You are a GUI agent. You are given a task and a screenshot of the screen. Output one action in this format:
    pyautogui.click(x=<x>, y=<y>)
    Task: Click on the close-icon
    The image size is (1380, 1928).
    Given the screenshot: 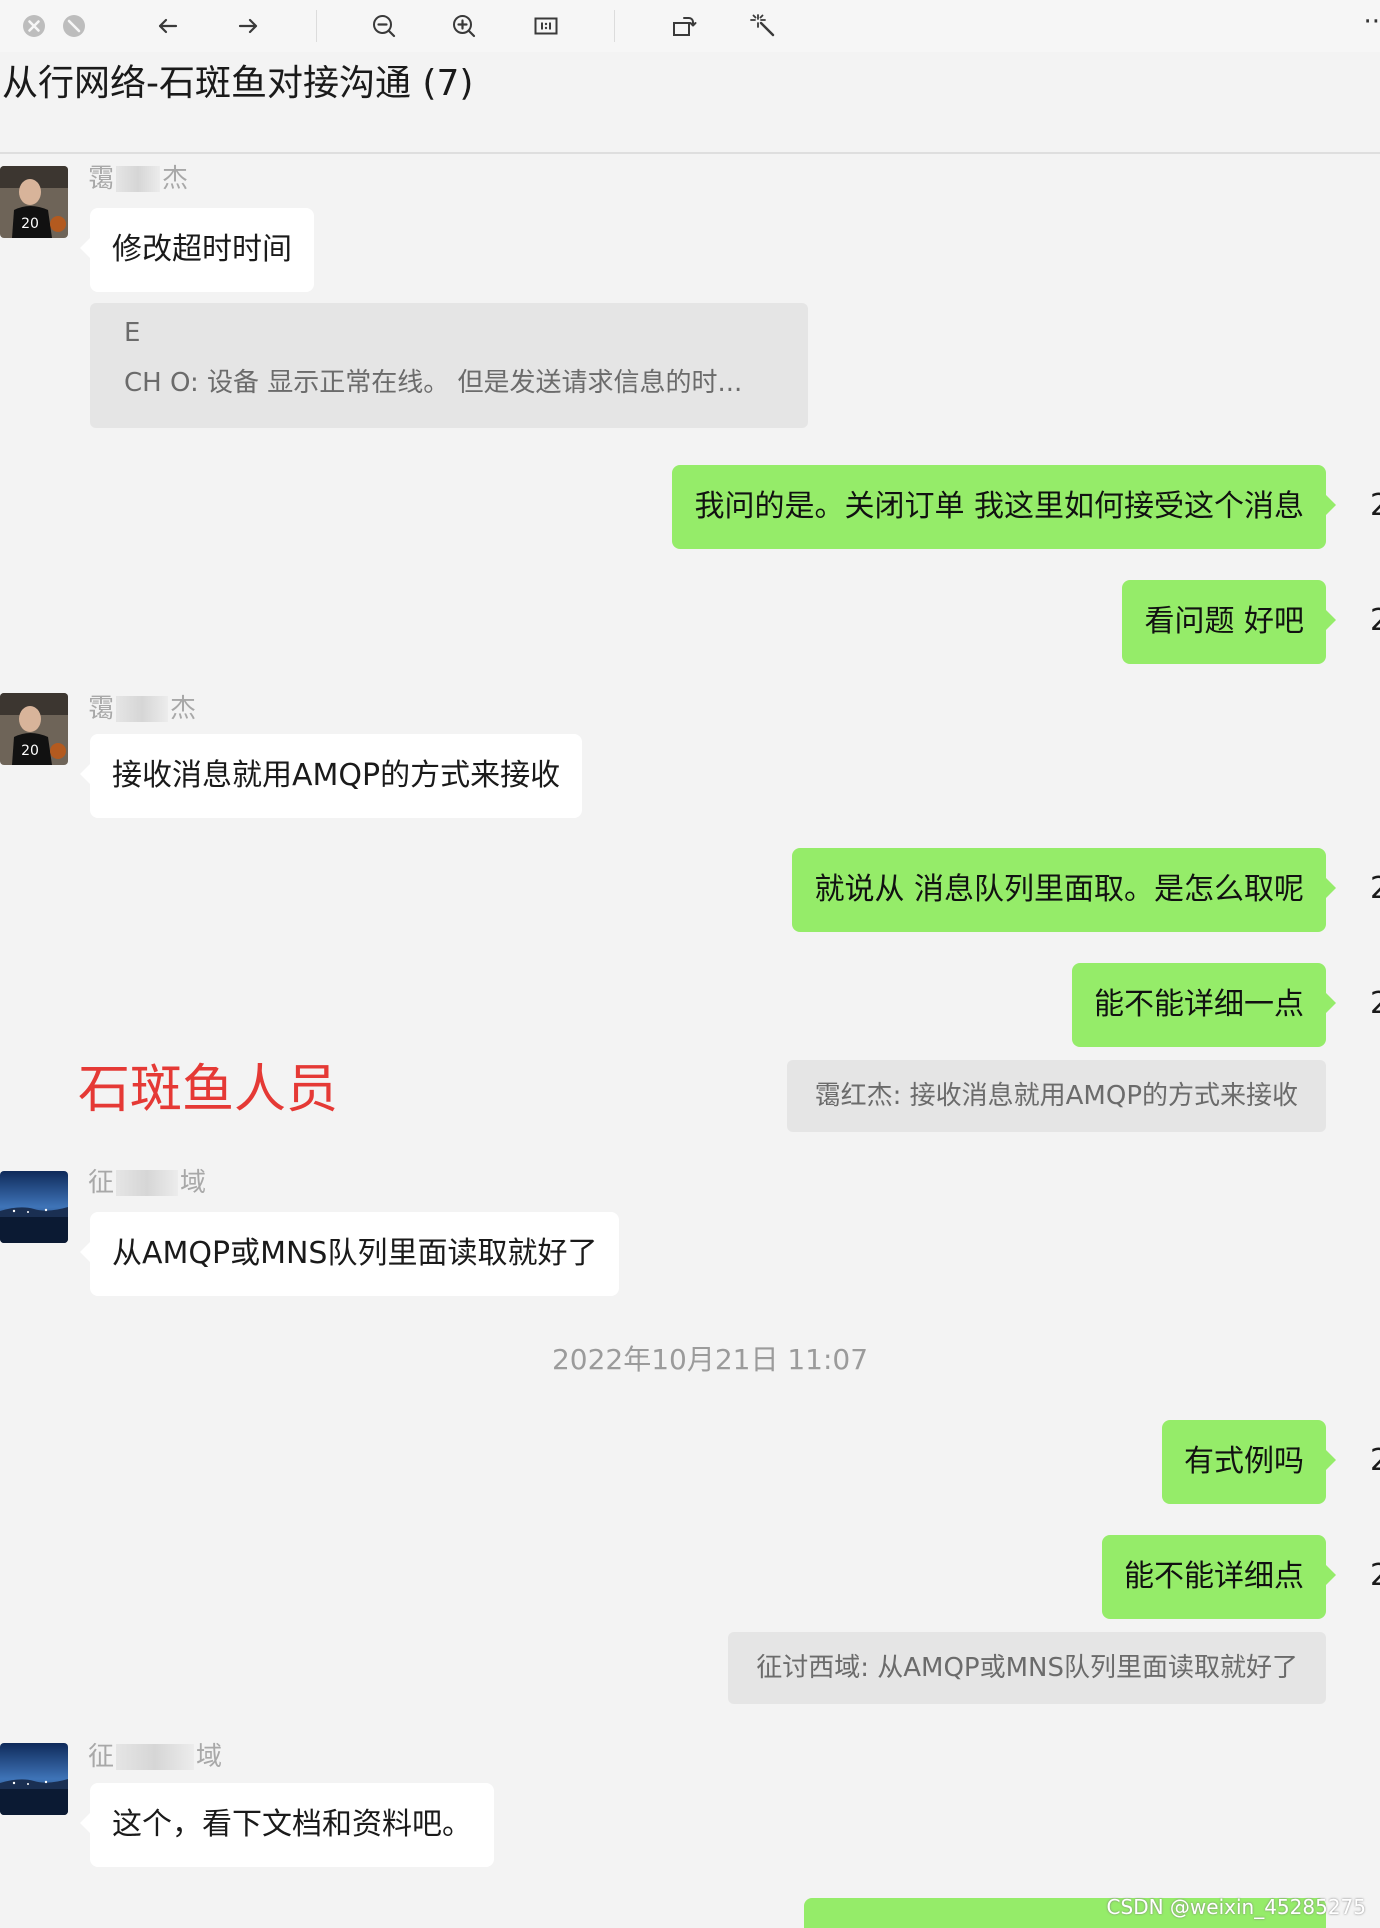 What is the action you would take?
    pyautogui.click(x=34, y=26)
    